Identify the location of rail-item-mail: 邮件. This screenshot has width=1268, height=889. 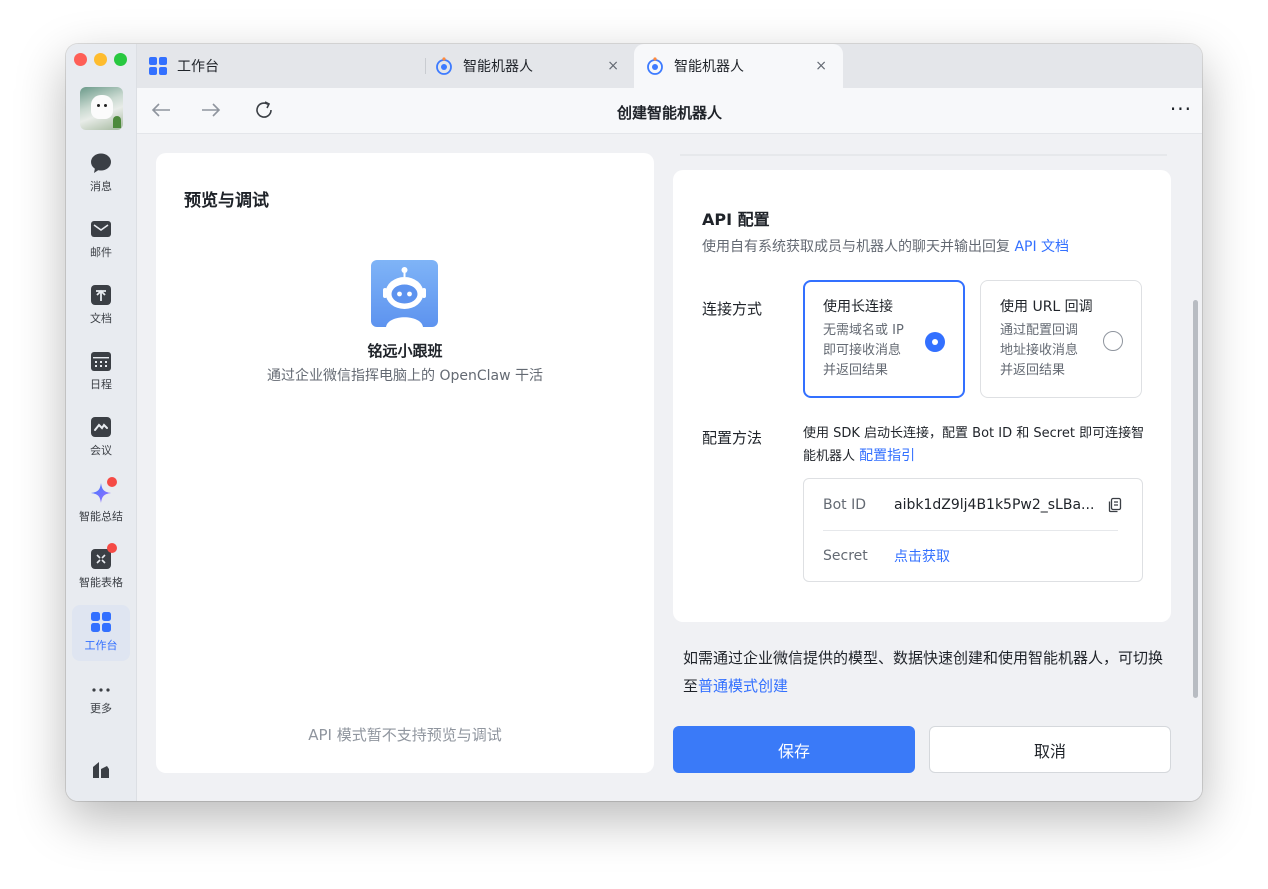
(101, 240).